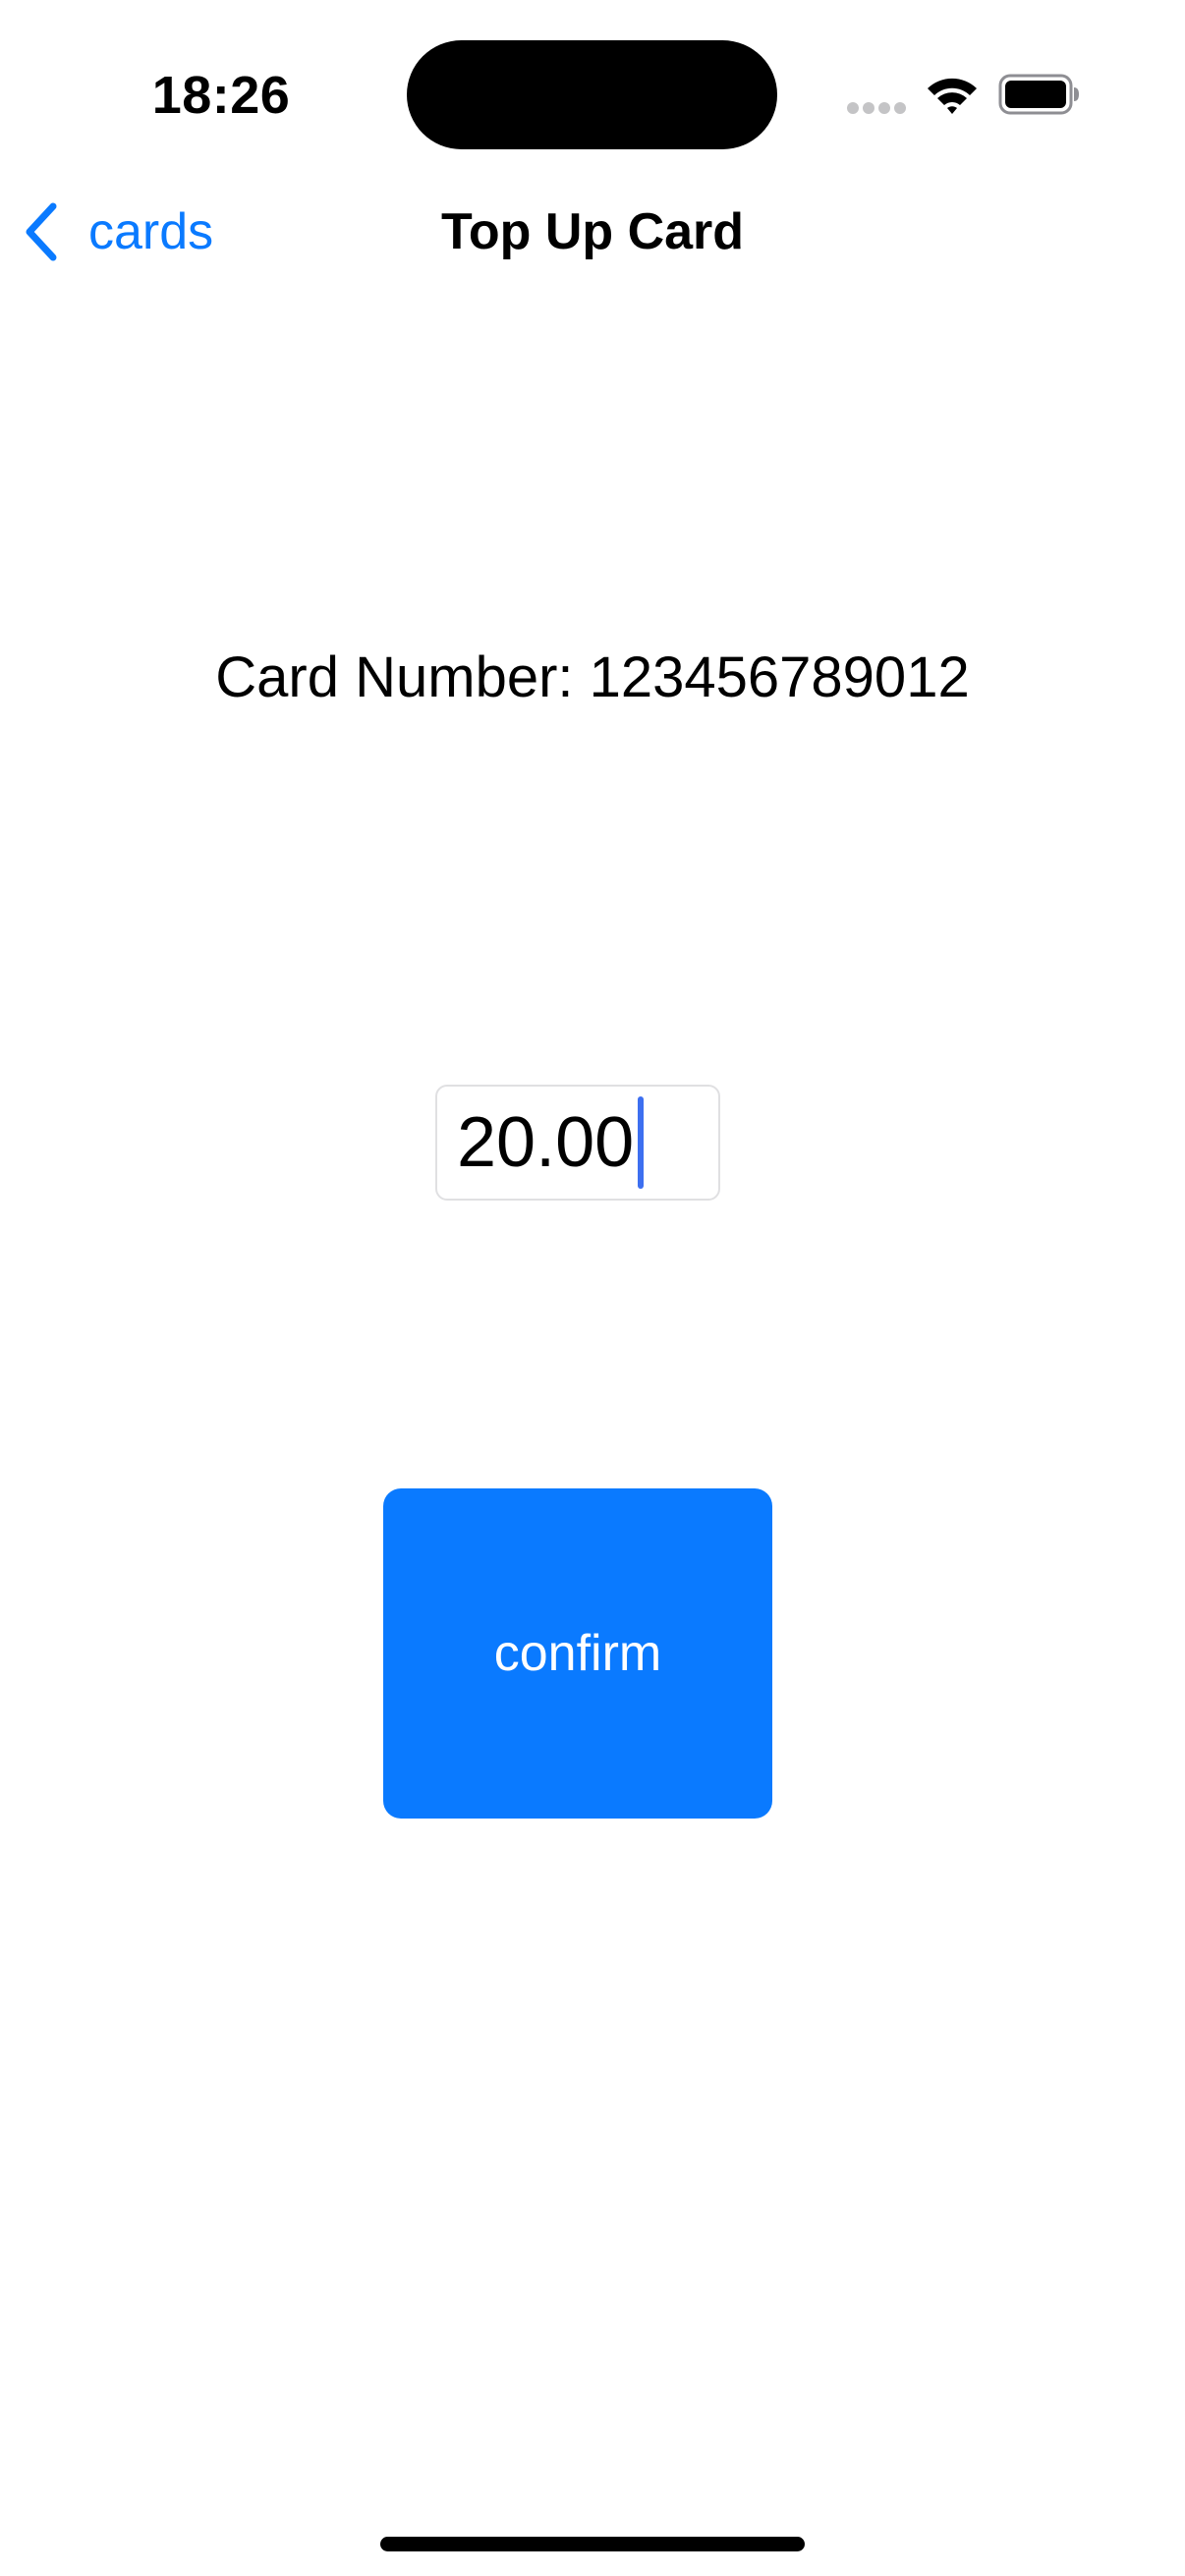 This screenshot has height=2576, width=1185. I want to click on battery-icon, so click(1038, 94).